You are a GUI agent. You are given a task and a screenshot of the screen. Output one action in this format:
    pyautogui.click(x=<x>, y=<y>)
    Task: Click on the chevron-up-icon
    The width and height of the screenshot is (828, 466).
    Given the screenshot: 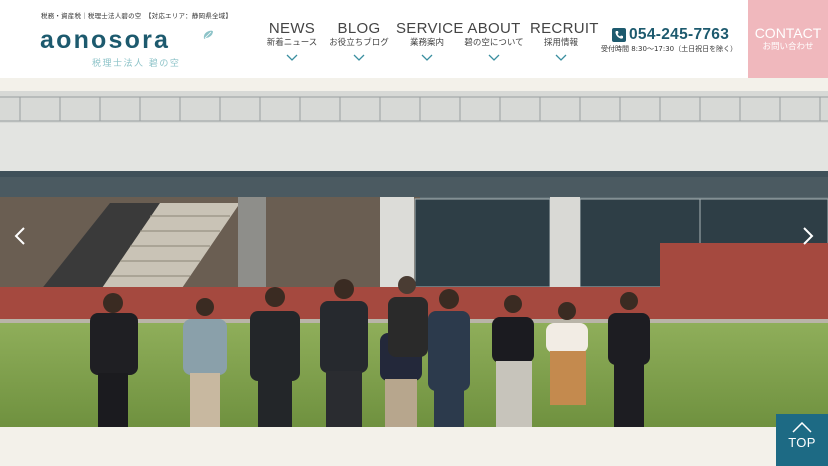 What is the action you would take?
    pyautogui.click(x=802, y=427)
    